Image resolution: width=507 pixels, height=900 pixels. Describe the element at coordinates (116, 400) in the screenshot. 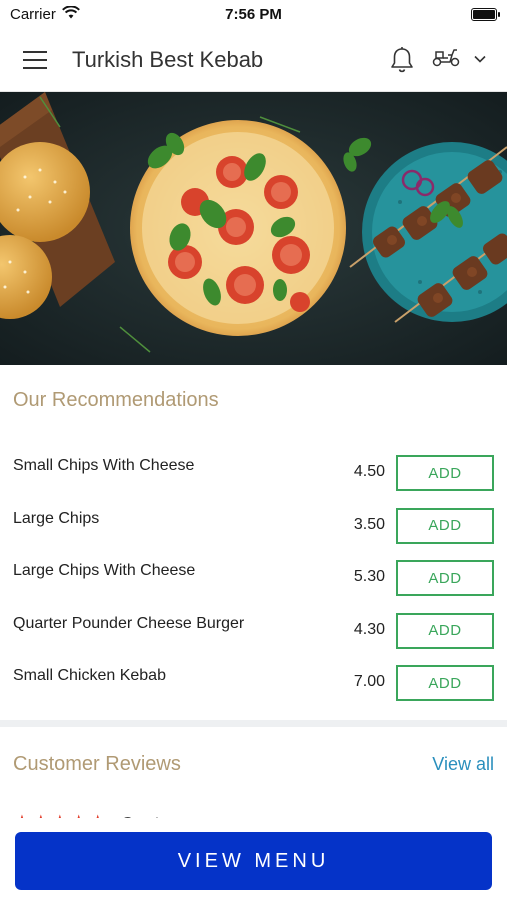

I see `recommendations-title: Our Recommendations` at that location.